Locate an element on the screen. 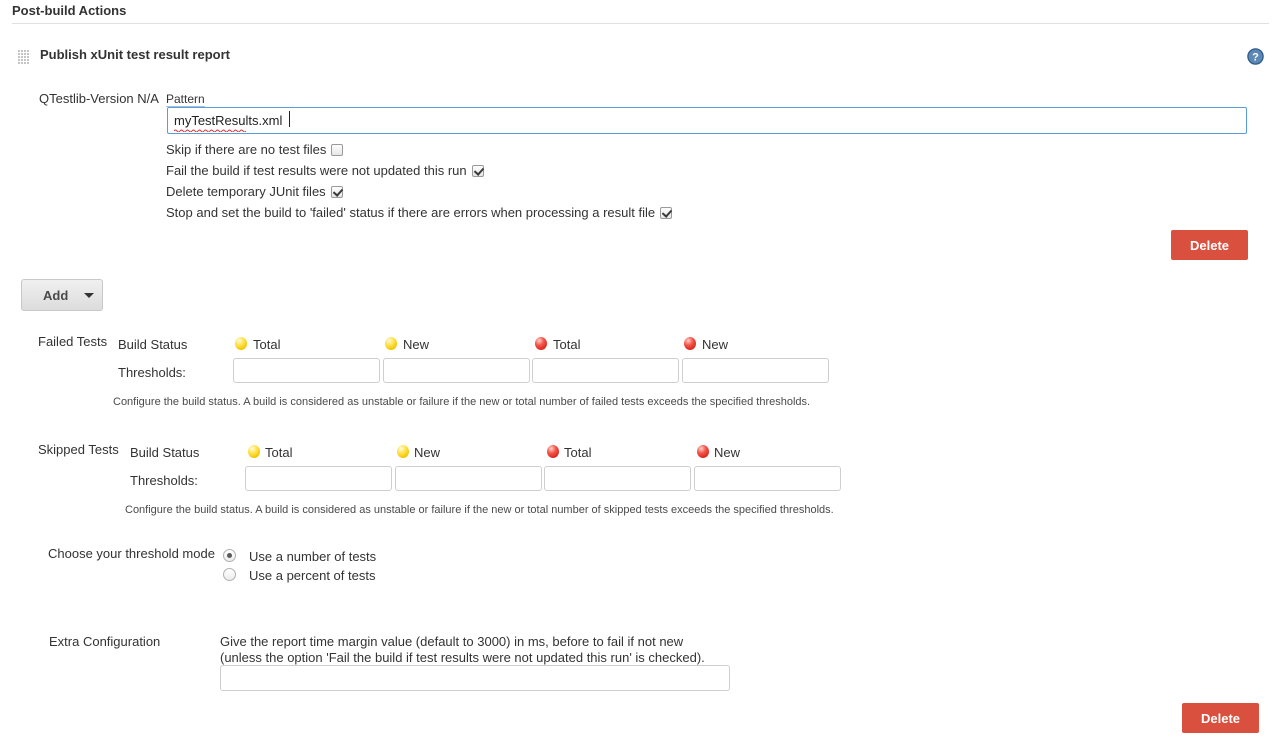 The height and width of the screenshot is (744, 1281). failed-col-label-2: Total is located at coordinates (567, 344).